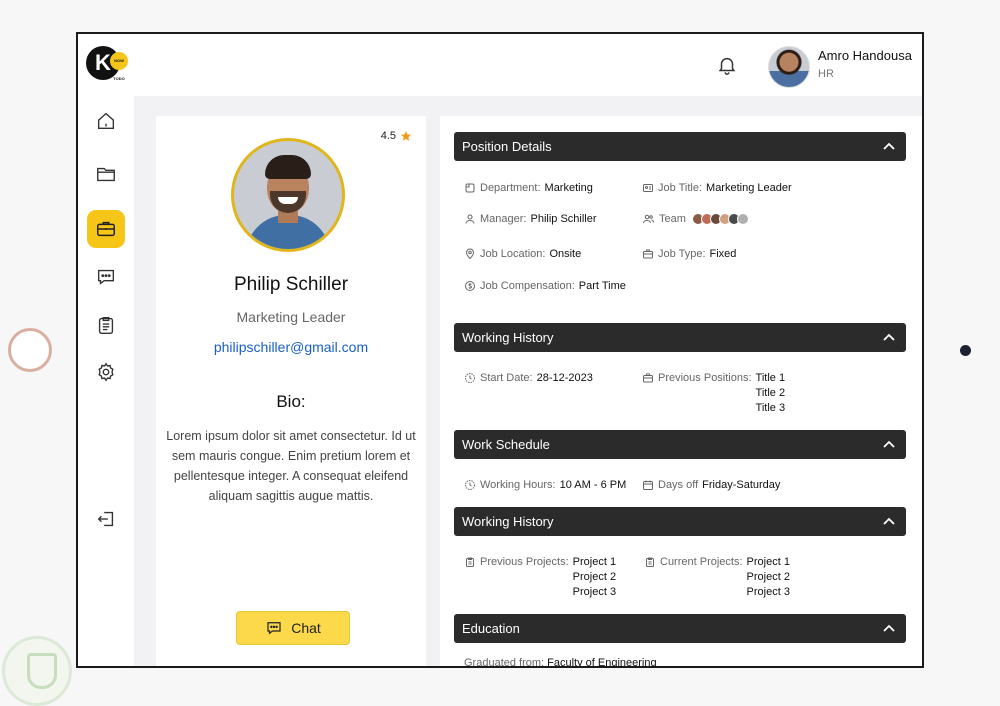  What do you see at coordinates (291, 347) in the screenshot?
I see `profile-email-link: philipschiller@gmail.com` at bounding box center [291, 347].